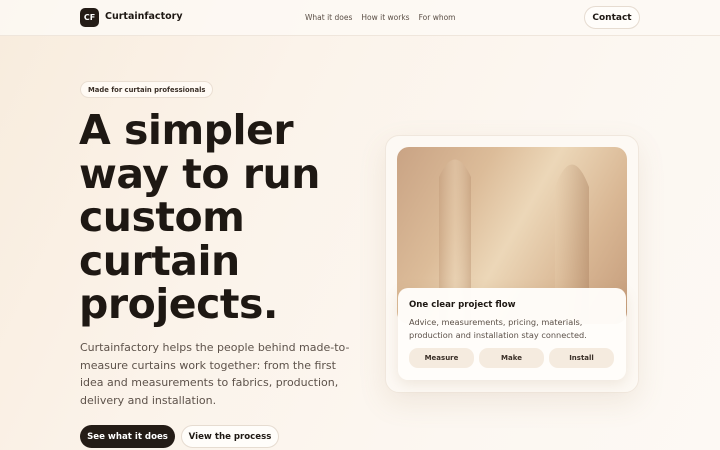  I want to click on view-the-process-button: View the process, so click(230, 436).